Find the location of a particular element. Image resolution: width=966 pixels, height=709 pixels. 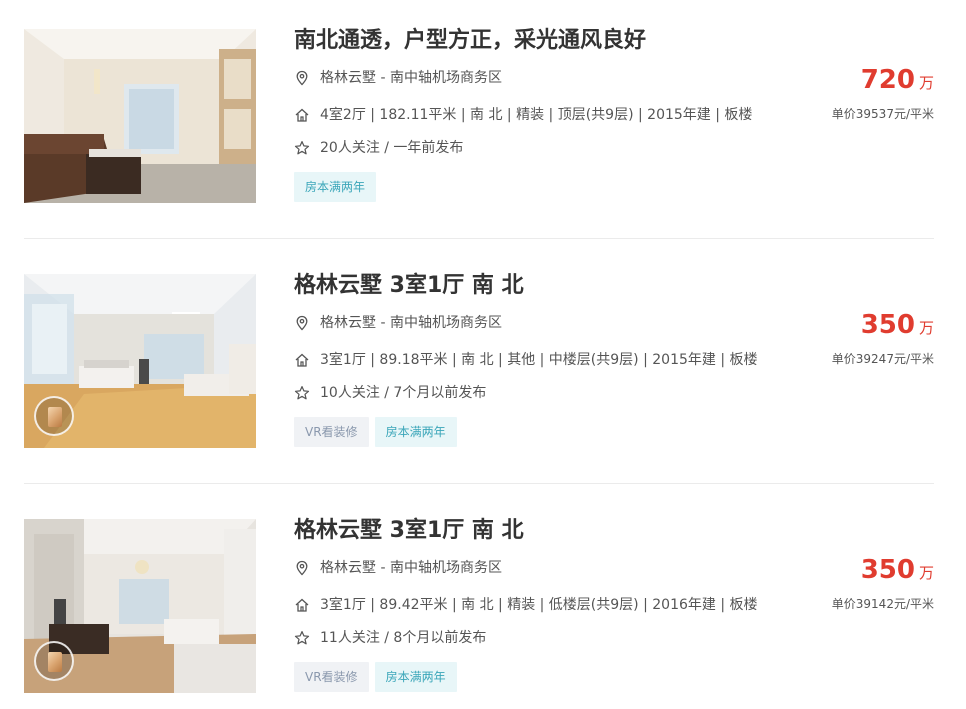

unit-price: 单价39537元/平米 is located at coordinates (882, 114).